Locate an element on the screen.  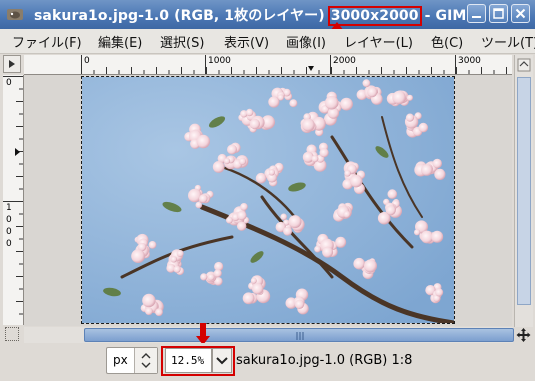
horizontal-scroll-thumb is located at coordinates (299, 335).